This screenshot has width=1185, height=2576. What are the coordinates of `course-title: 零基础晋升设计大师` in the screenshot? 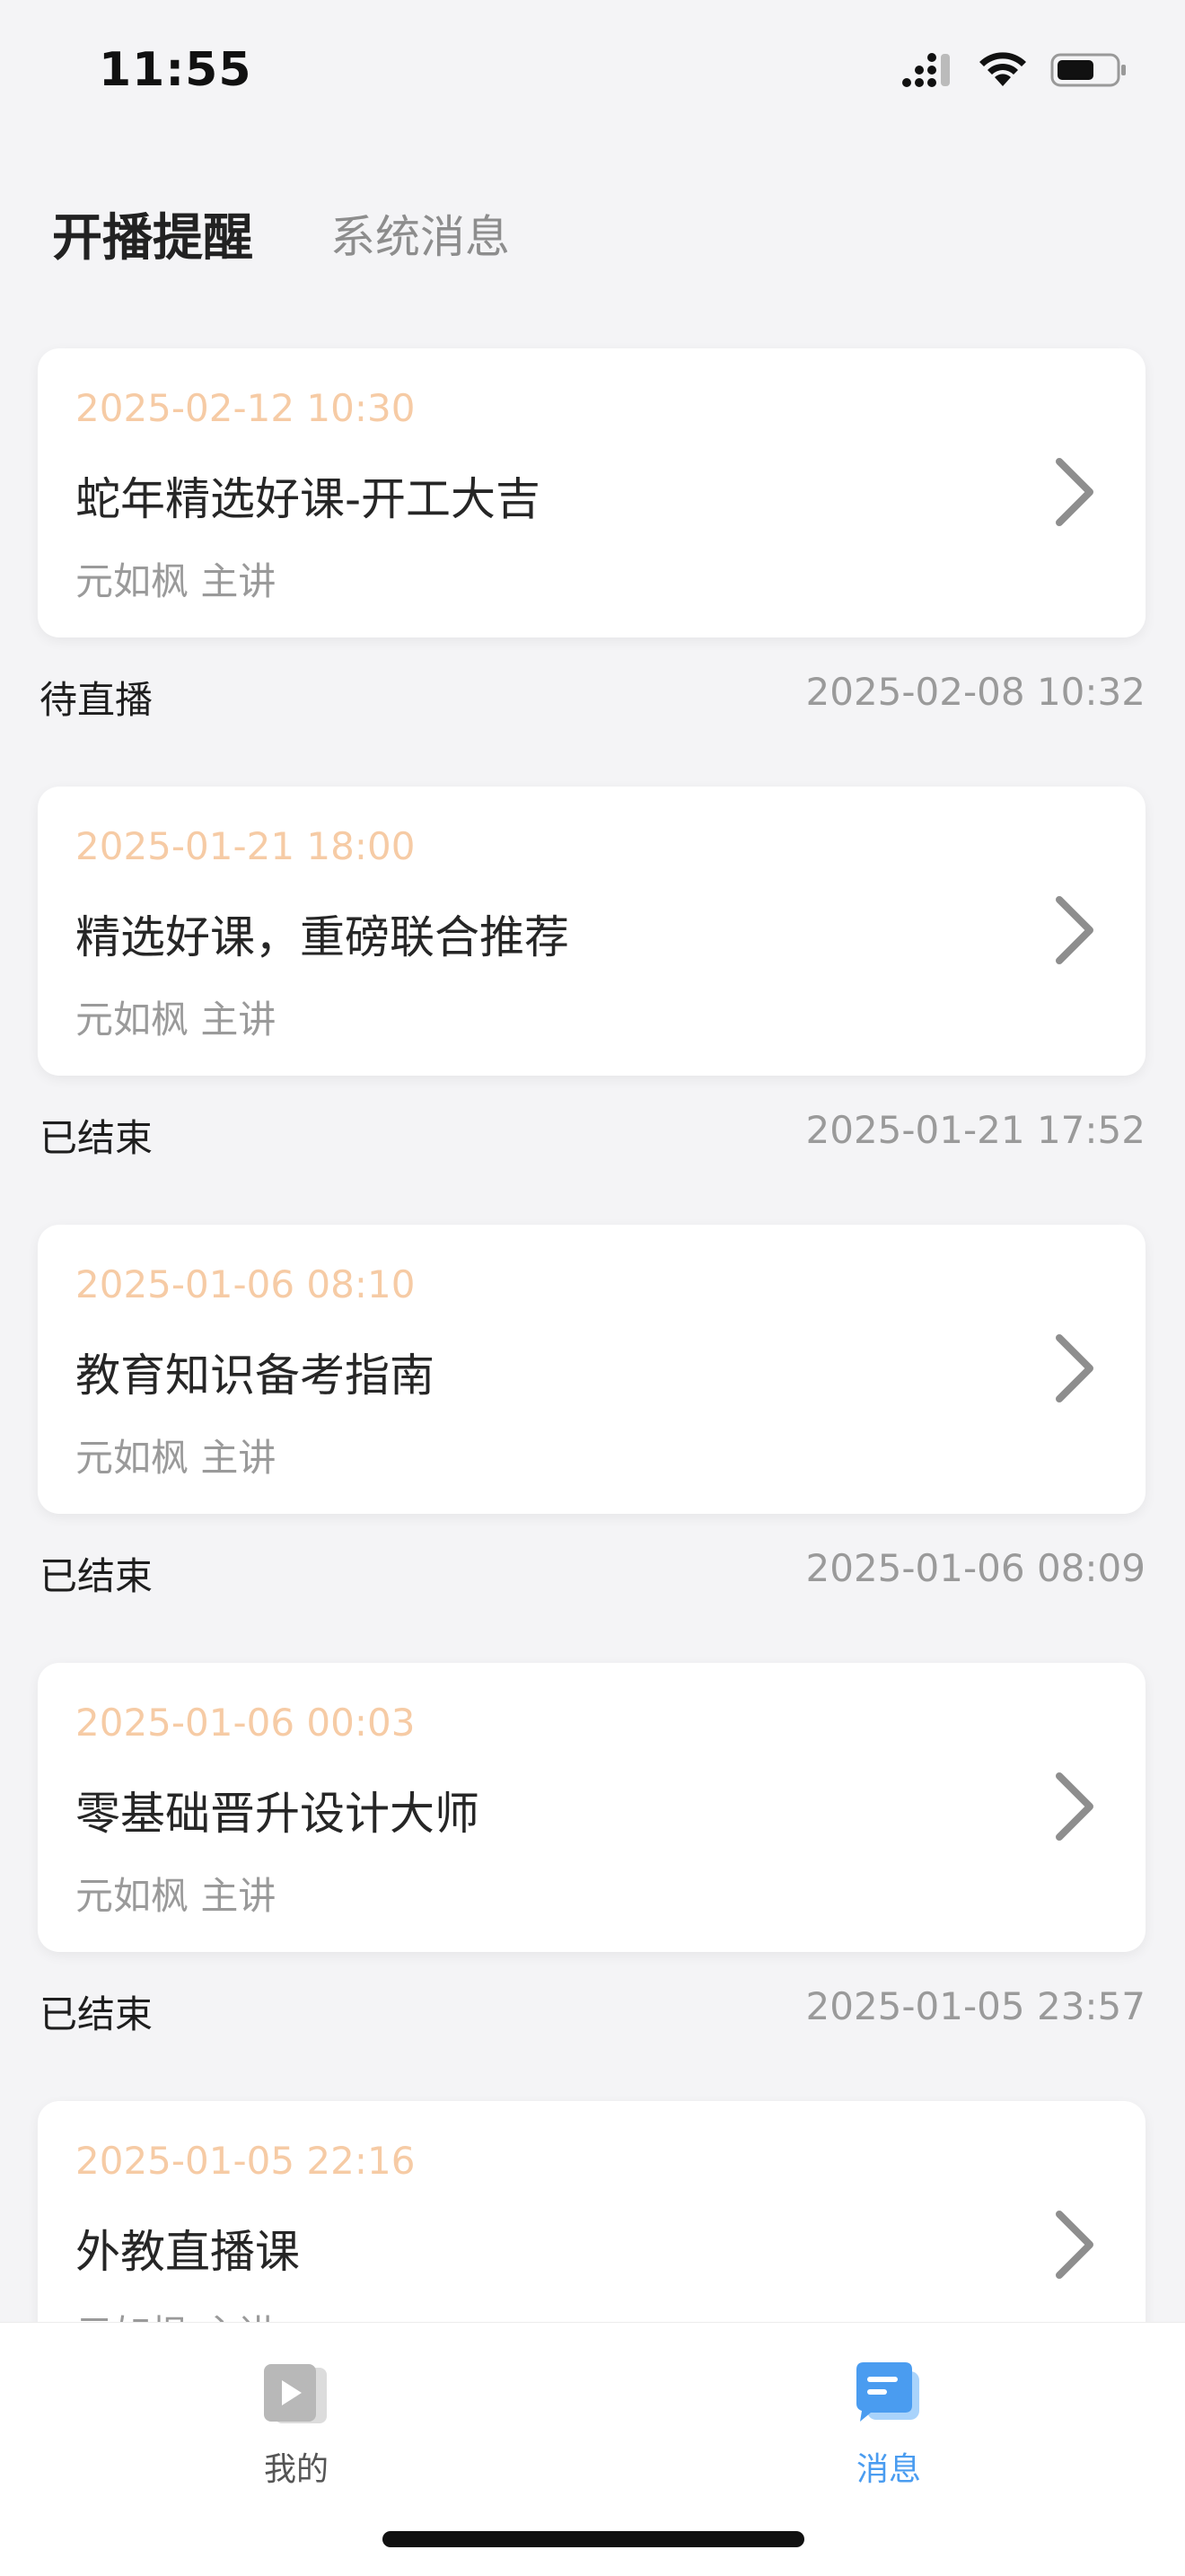 It's located at (277, 1814).